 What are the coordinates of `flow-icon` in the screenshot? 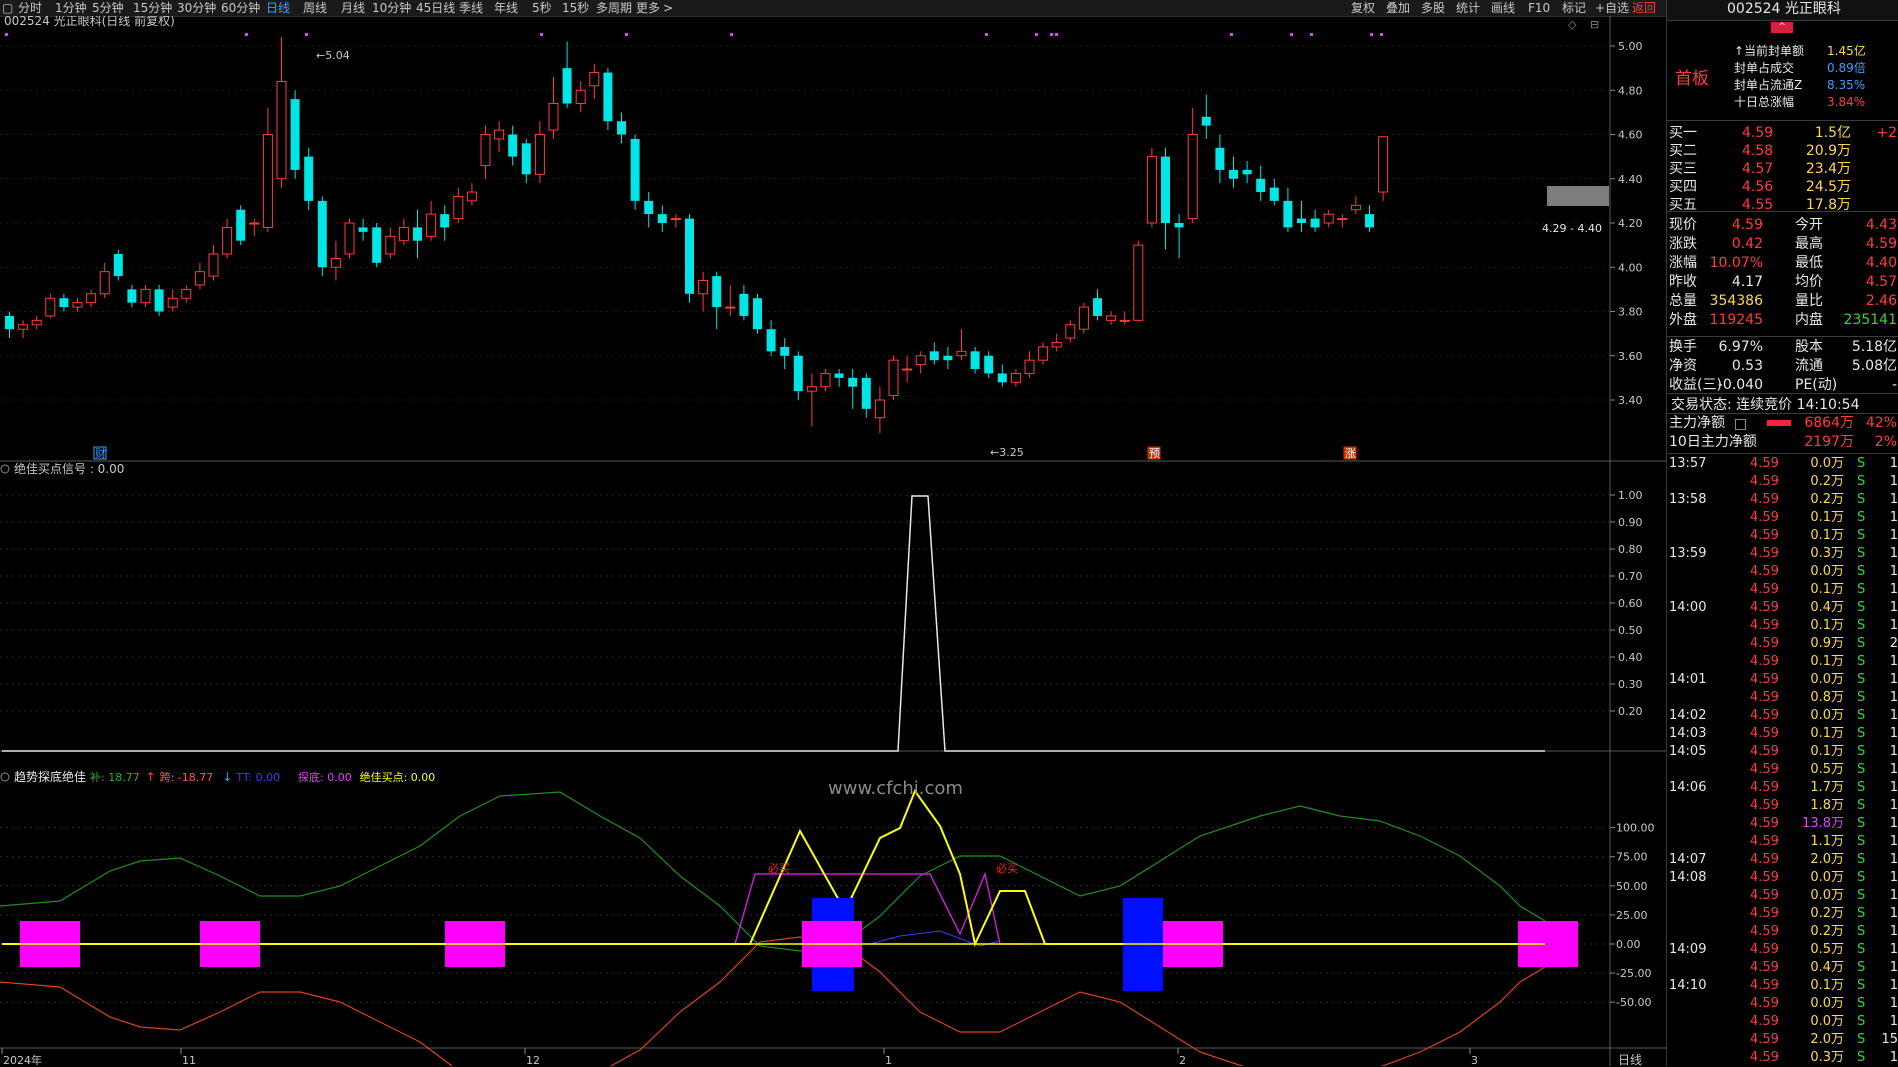 It's located at (1740, 424).